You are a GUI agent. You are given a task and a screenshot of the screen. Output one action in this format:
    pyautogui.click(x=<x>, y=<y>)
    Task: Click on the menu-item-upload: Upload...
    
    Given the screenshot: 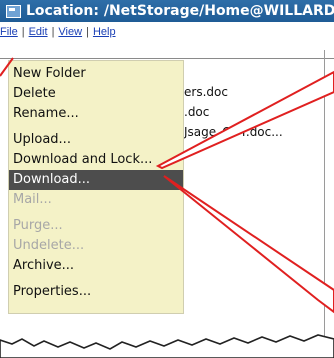 What is the action you would take?
    pyautogui.click(x=96, y=140)
    